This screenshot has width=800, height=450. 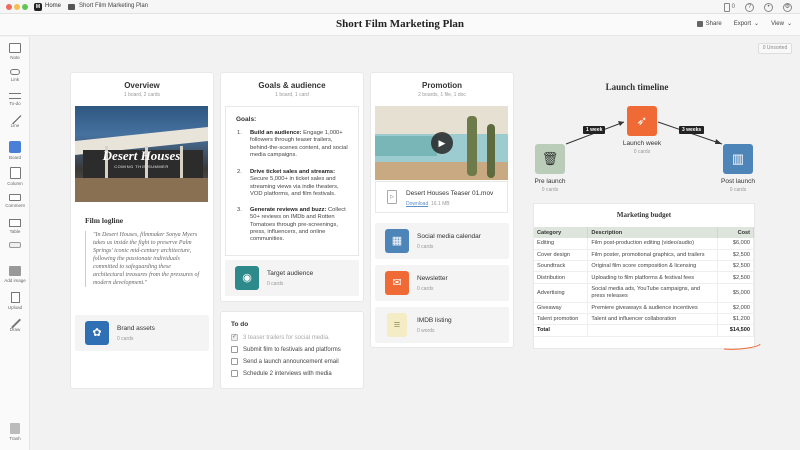 I want to click on close-window-button, so click(x=9, y=7).